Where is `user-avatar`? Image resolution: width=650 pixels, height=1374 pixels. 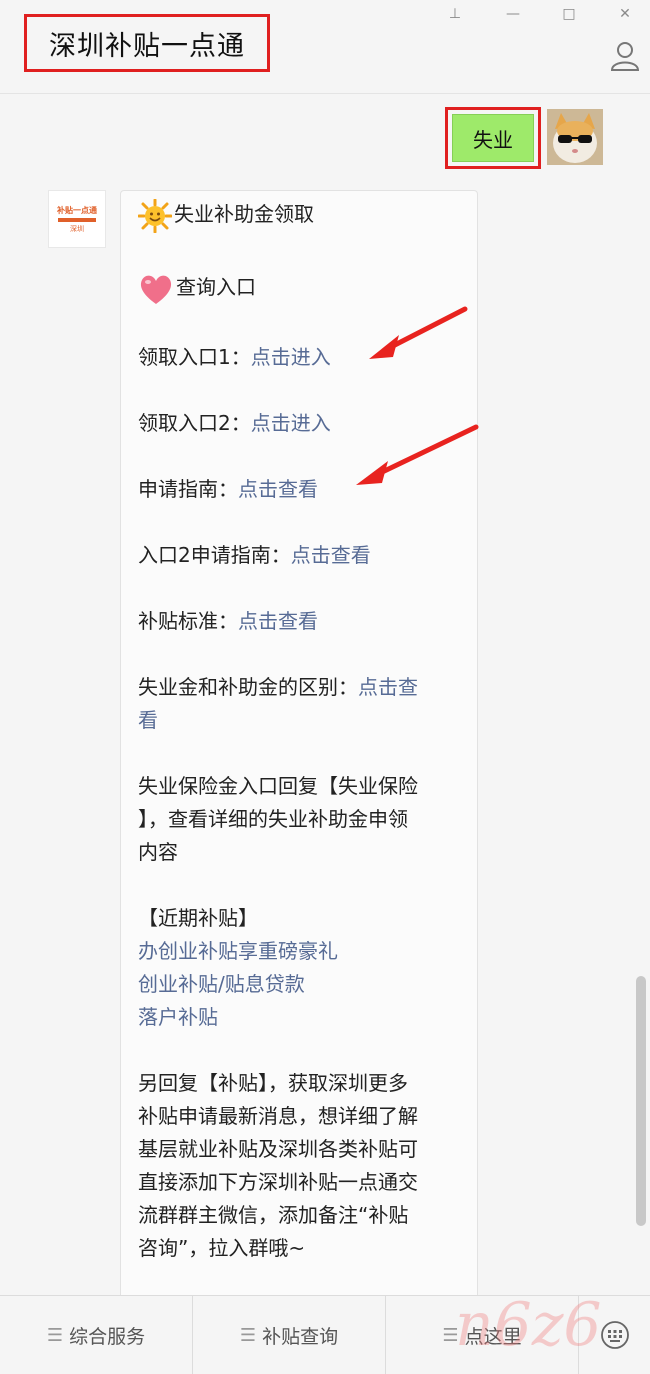
user-avatar is located at coordinates (575, 137).